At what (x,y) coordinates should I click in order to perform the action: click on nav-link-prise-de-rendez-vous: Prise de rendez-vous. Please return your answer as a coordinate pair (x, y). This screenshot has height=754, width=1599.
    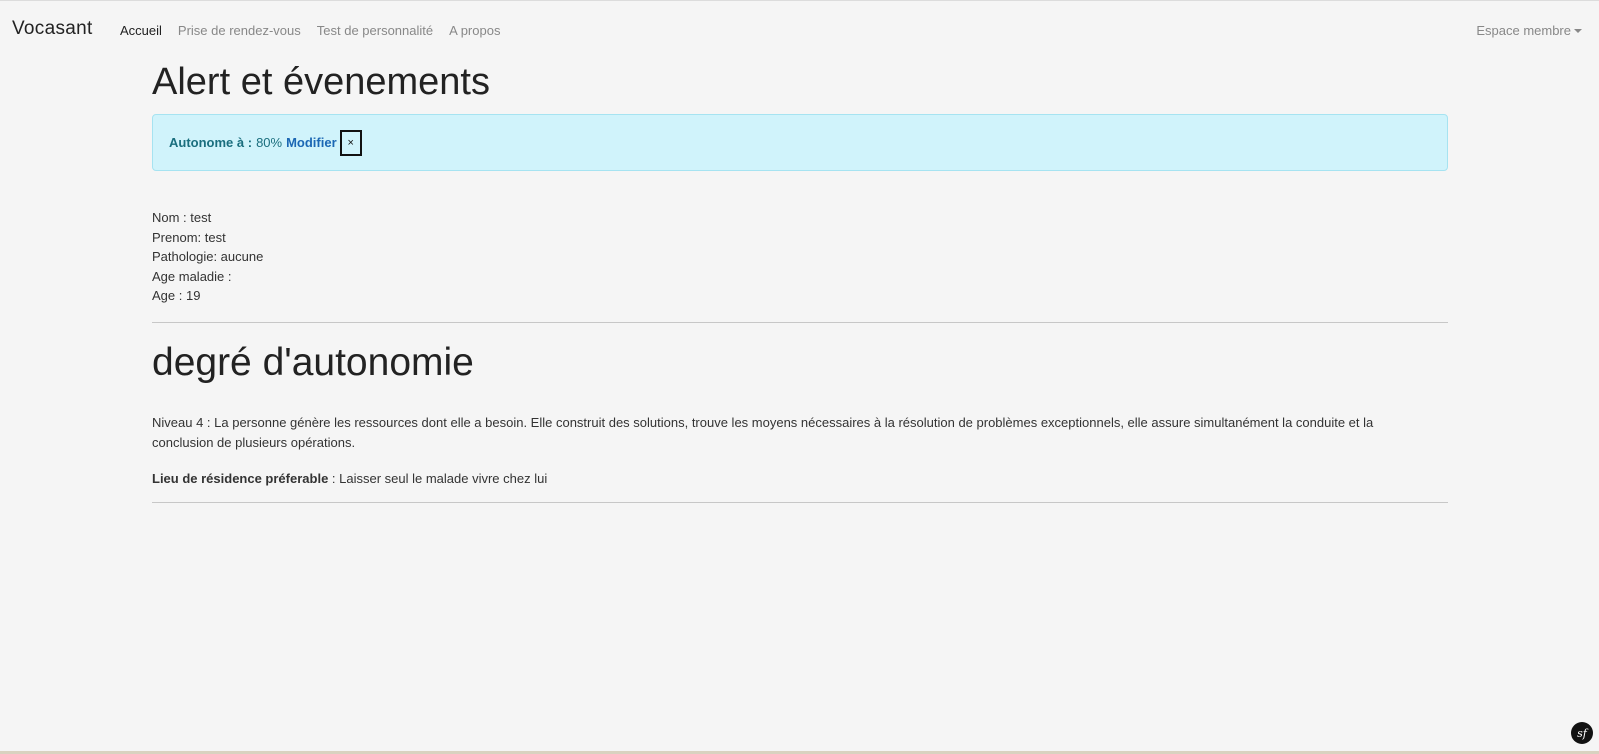
    Looking at the image, I should click on (239, 30).